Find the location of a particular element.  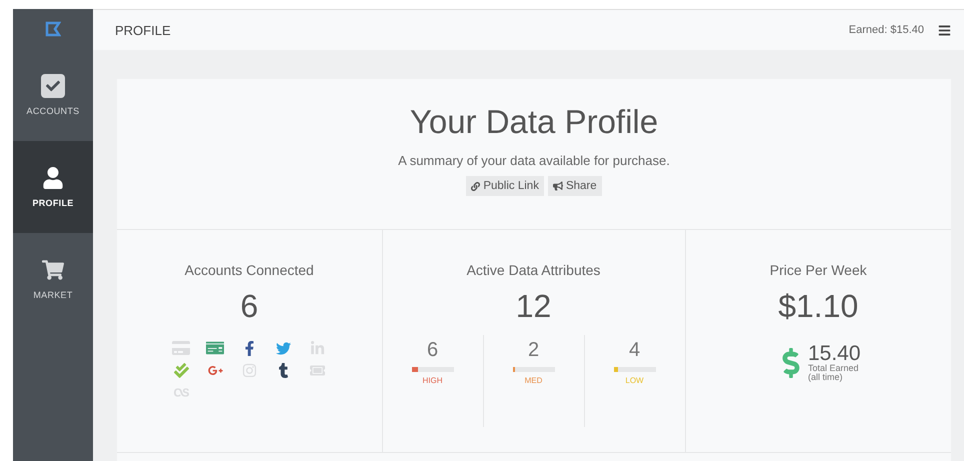

action-button: Public Link is located at coordinates (505, 186).